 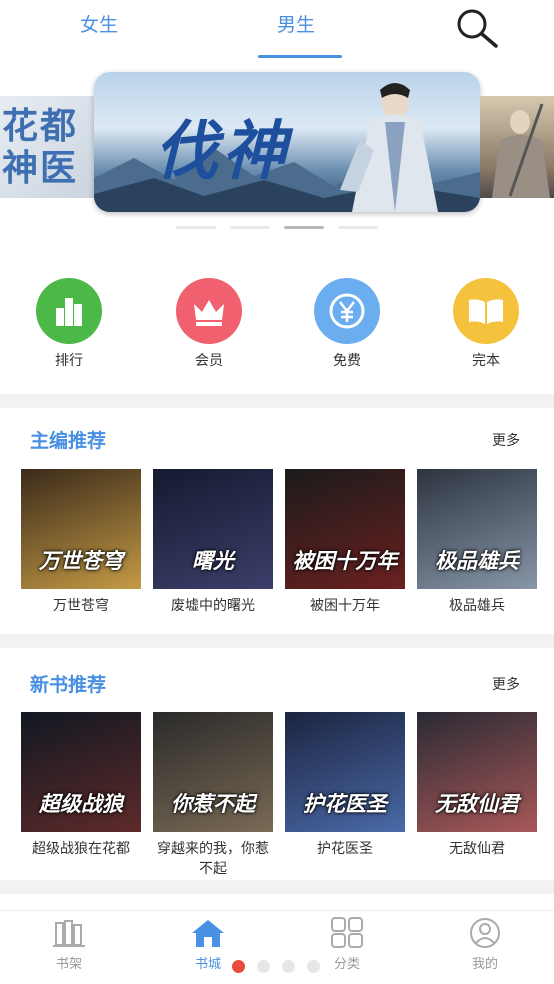 What do you see at coordinates (81, 849) in the screenshot?
I see `book-title: 超级战狼在花都` at bounding box center [81, 849].